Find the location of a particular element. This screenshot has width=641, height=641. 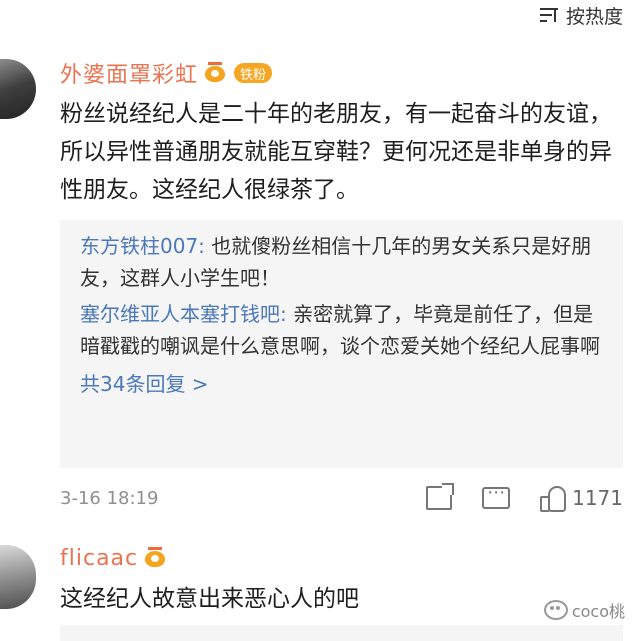

view-all-replies-link: 共34条回复 > is located at coordinates (341, 384).